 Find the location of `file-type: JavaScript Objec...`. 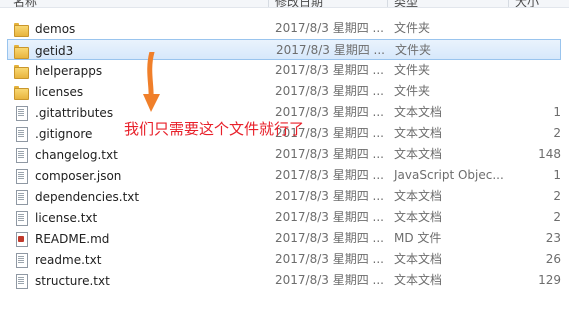

file-type: JavaScript Objec... is located at coordinates (449, 175).